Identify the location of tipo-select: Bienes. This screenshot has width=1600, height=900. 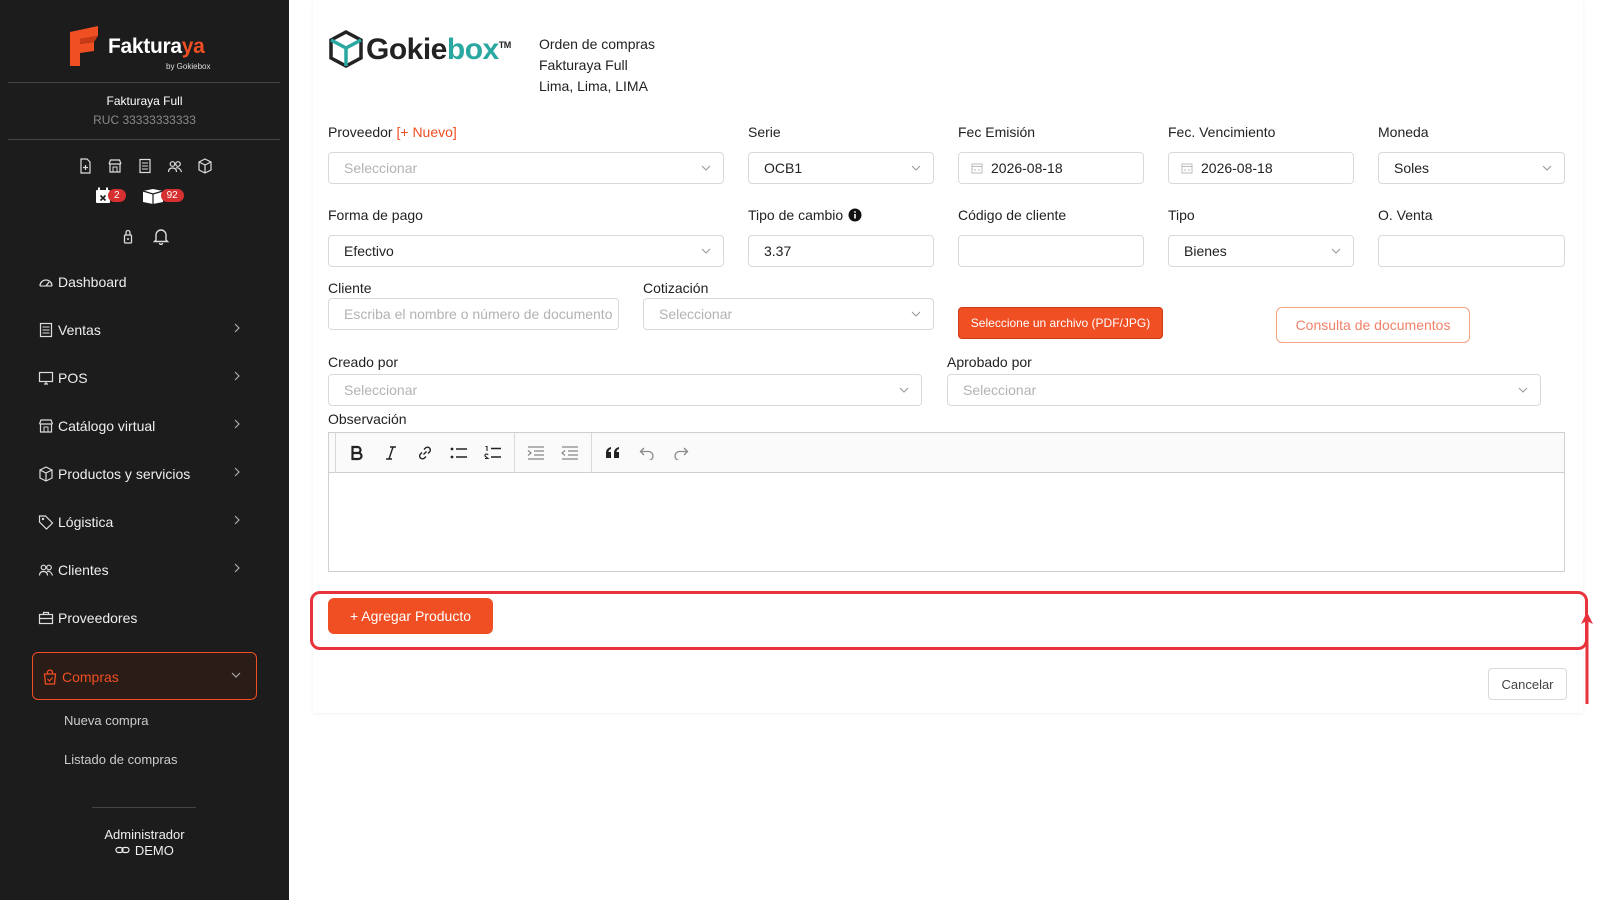
(1261, 251).